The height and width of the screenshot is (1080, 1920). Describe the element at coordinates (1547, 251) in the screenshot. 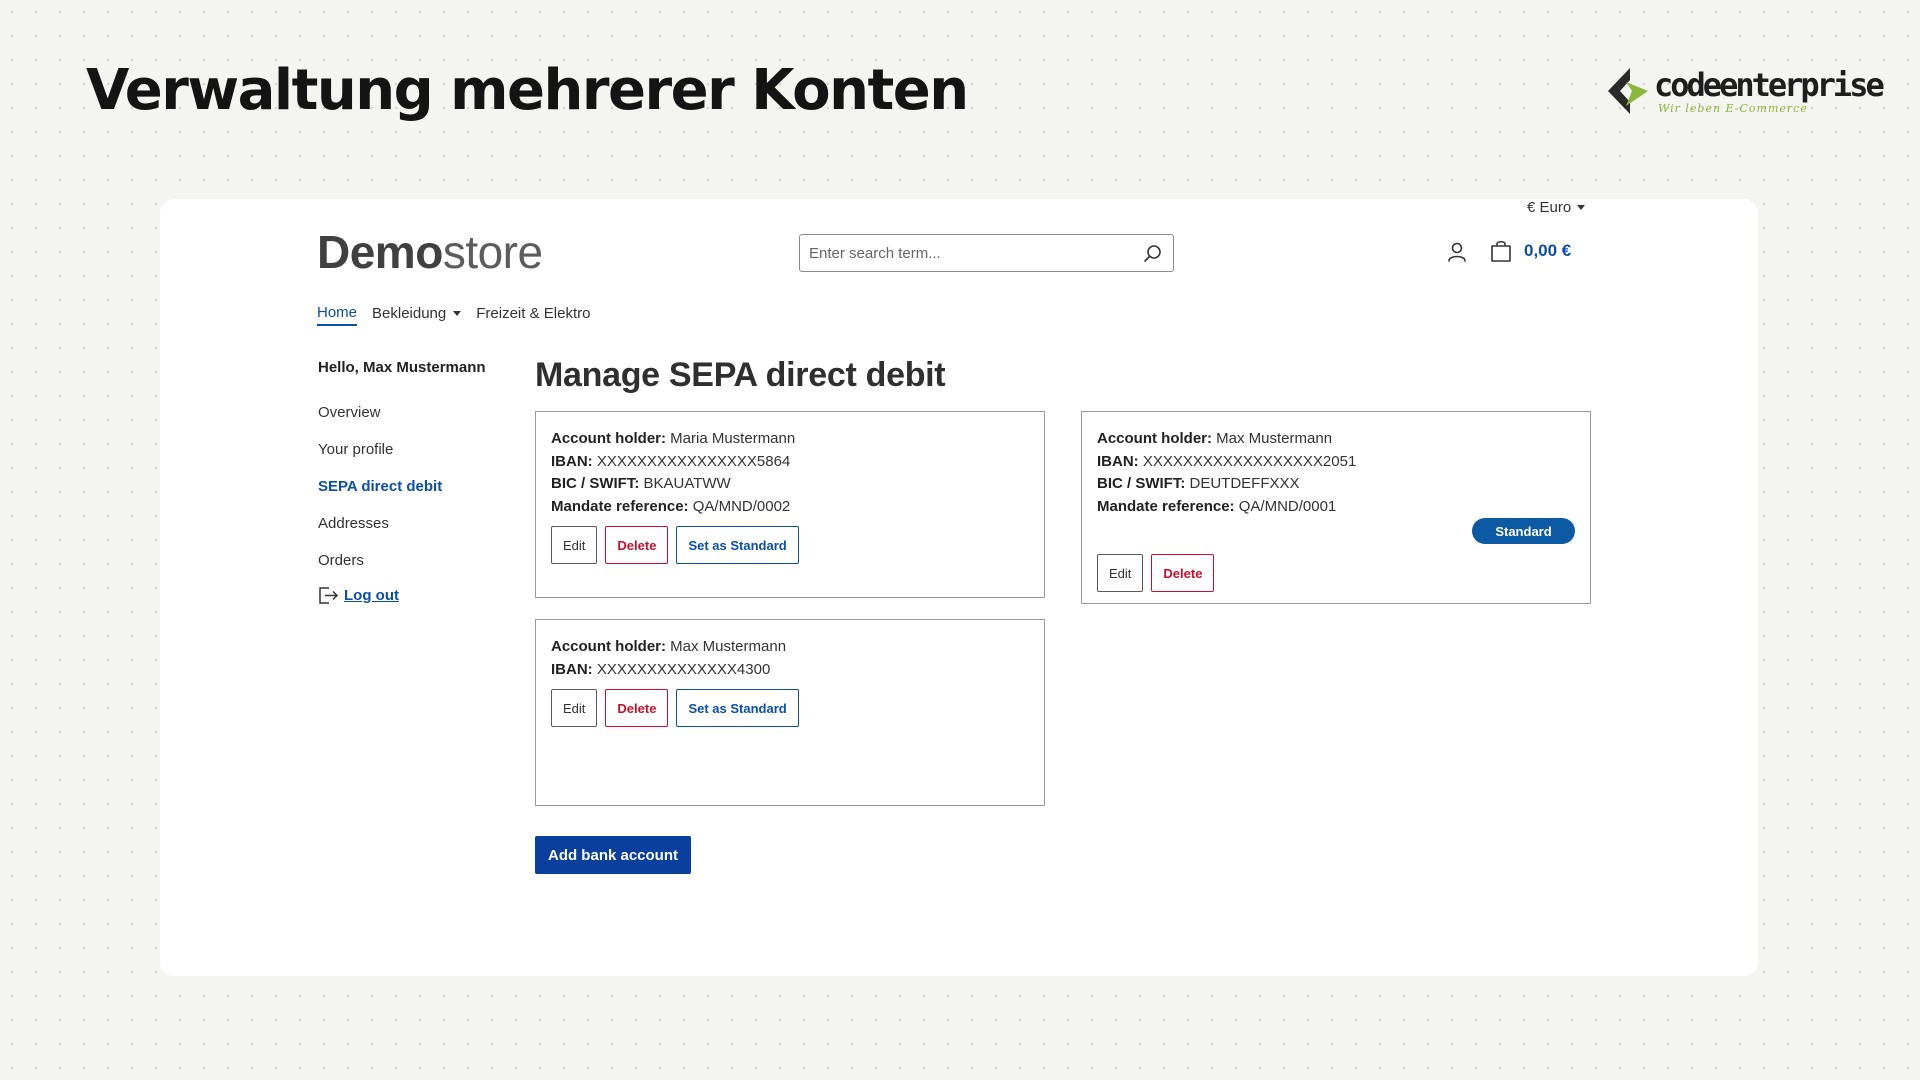

I see `cart-total: 0,00 €` at that location.